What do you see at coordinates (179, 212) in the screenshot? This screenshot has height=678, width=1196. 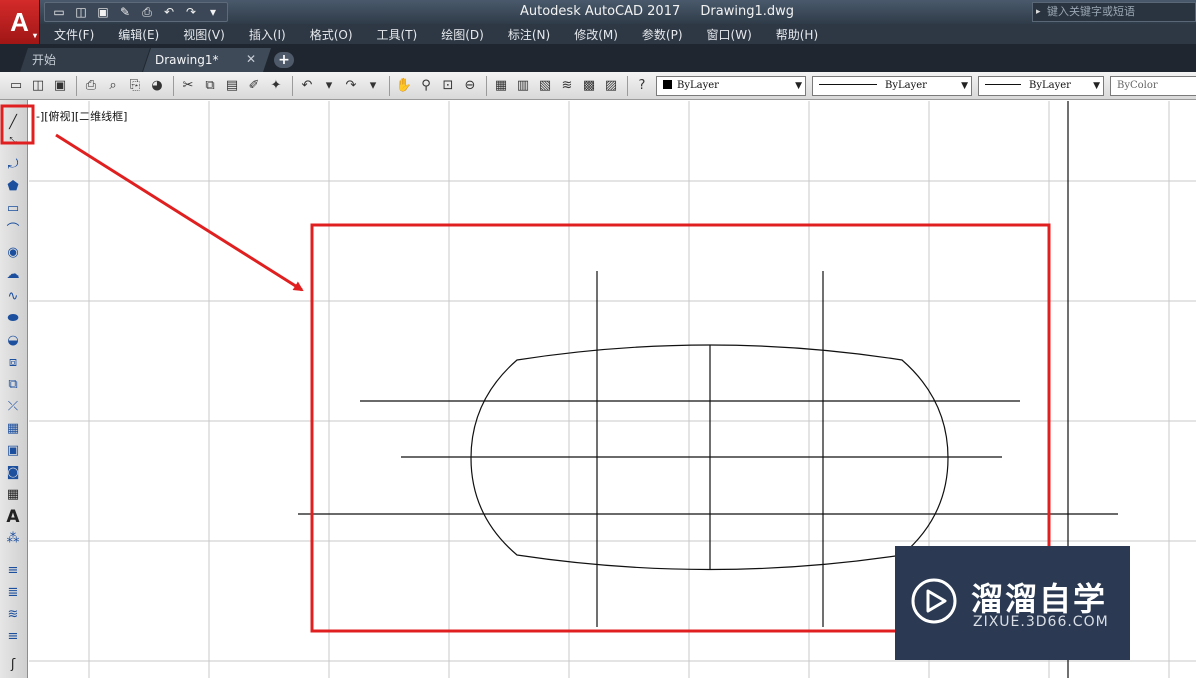 I see `annotation-arrow` at bounding box center [179, 212].